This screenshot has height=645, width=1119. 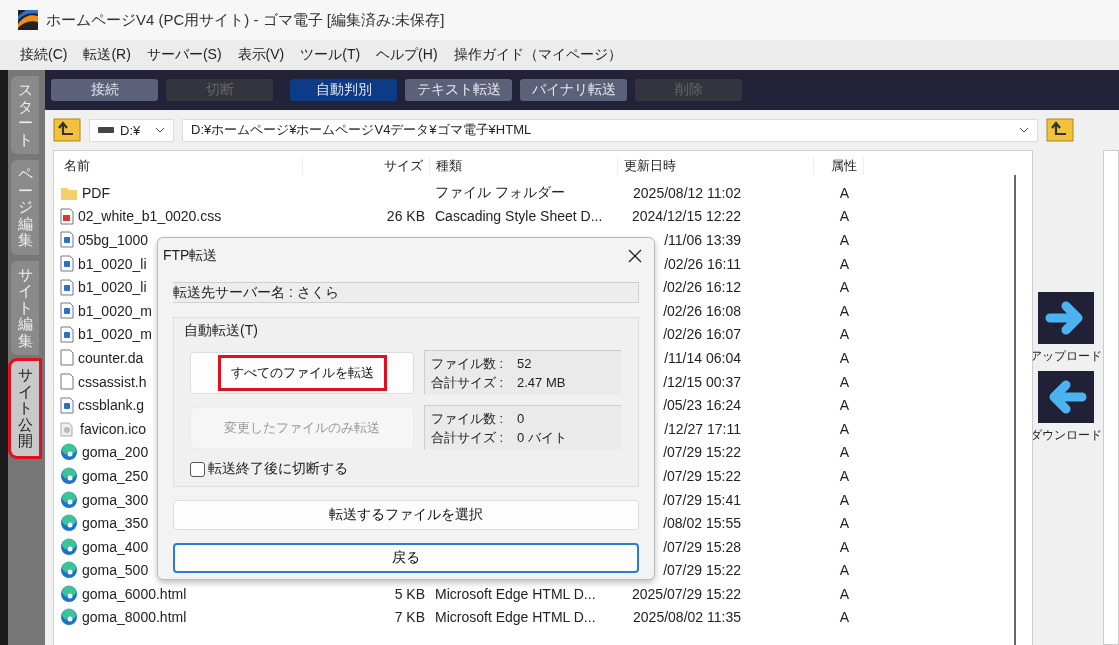 What do you see at coordinates (702, 287) in the screenshot?
I see `modified-date: /02/26 16:12` at bounding box center [702, 287].